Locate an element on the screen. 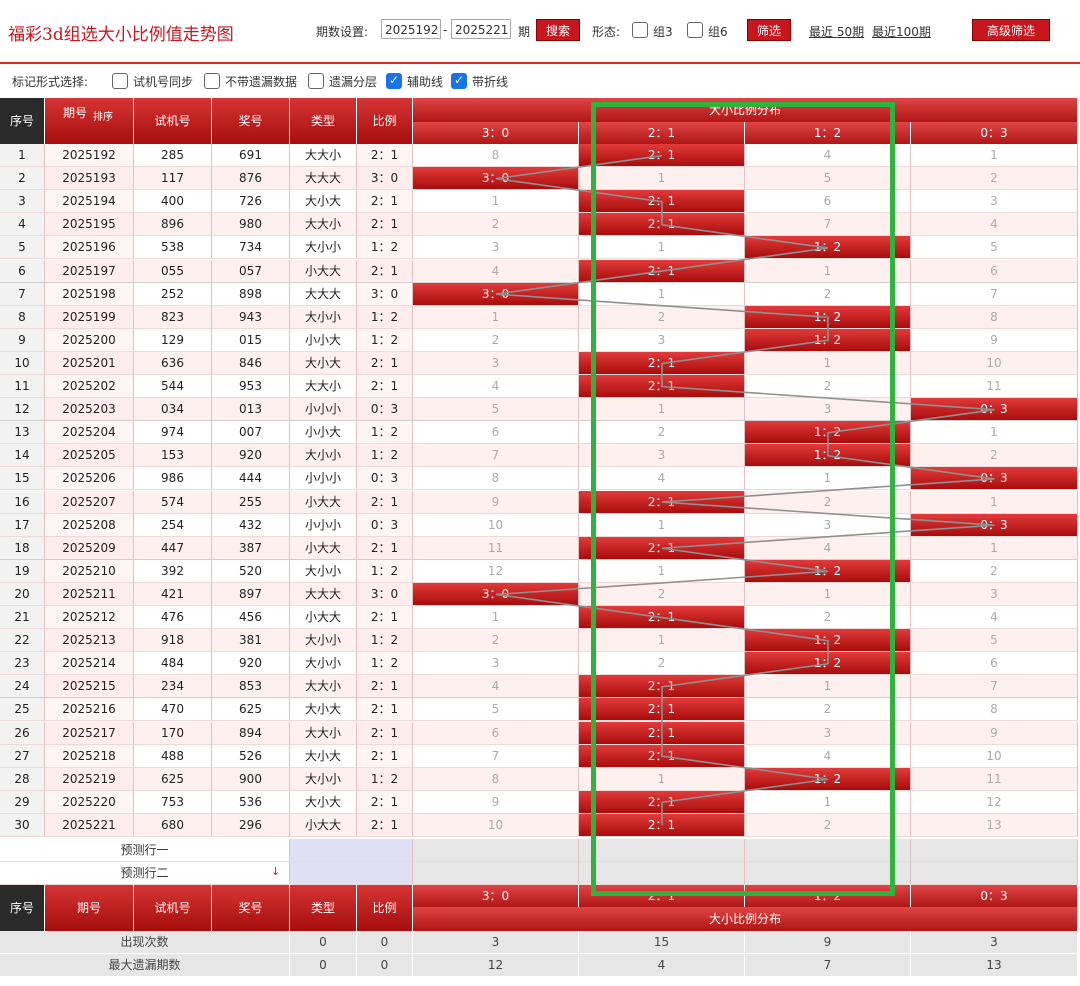 The height and width of the screenshot is (986, 1080). cell-seq: 14 is located at coordinates (22, 456).